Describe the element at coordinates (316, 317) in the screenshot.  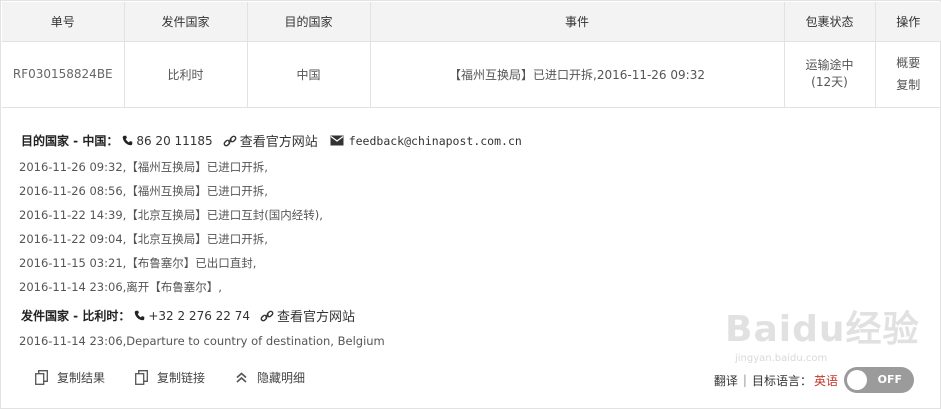
I see `origin-website-label: 查看官方网站` at that location.